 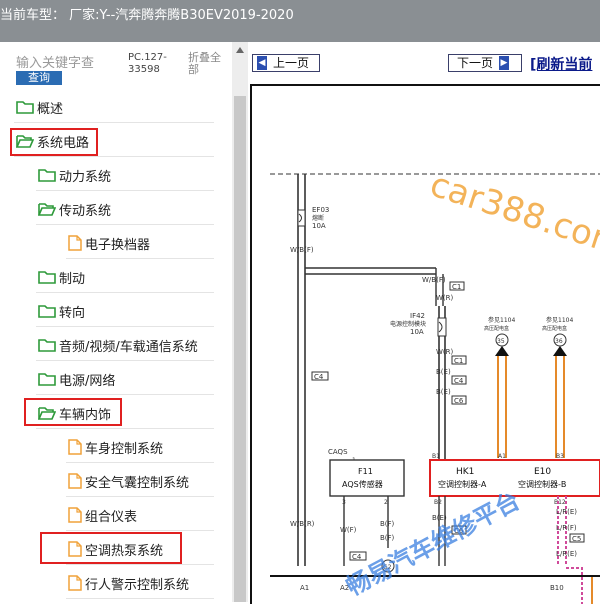 What do you see at coordinates (417, 316) in the screenshot?
I see `fuse-if42-label: IF42` at bounding box center [417, 316].